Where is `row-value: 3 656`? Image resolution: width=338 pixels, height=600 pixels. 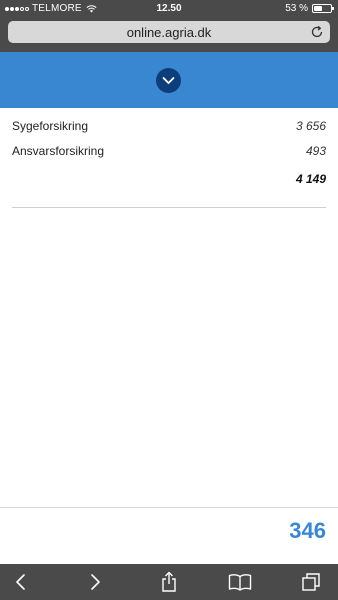
row-value: 3 656 is located at coordinates (310, 126).